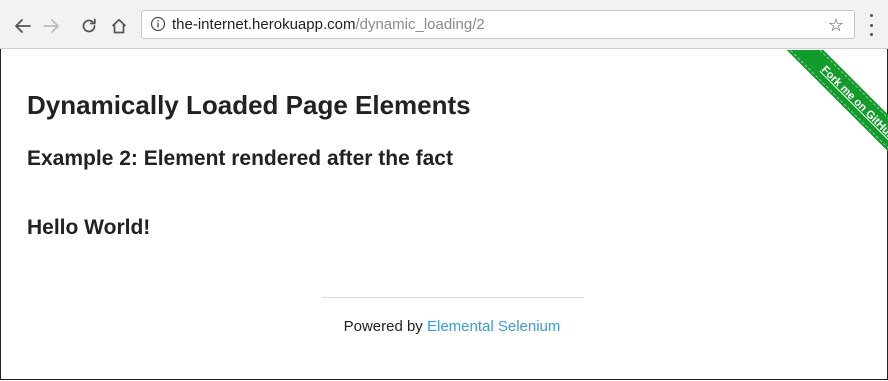 The height and width of the screenshot is (381, 888). What do you see at coordinates (420, 24) in the screenshot?
I see `url-path: /dynamic_loading/2` at bounding box center [420, 24].